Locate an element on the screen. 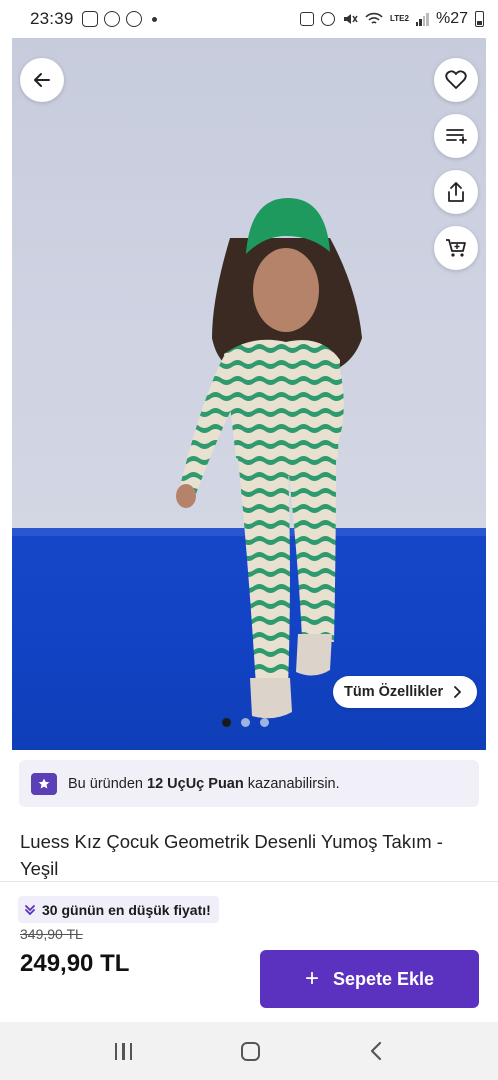  points-banner: Bu üründen 12 UçUç Puan kazanabilirsin. is located at coordinates (249, 783).